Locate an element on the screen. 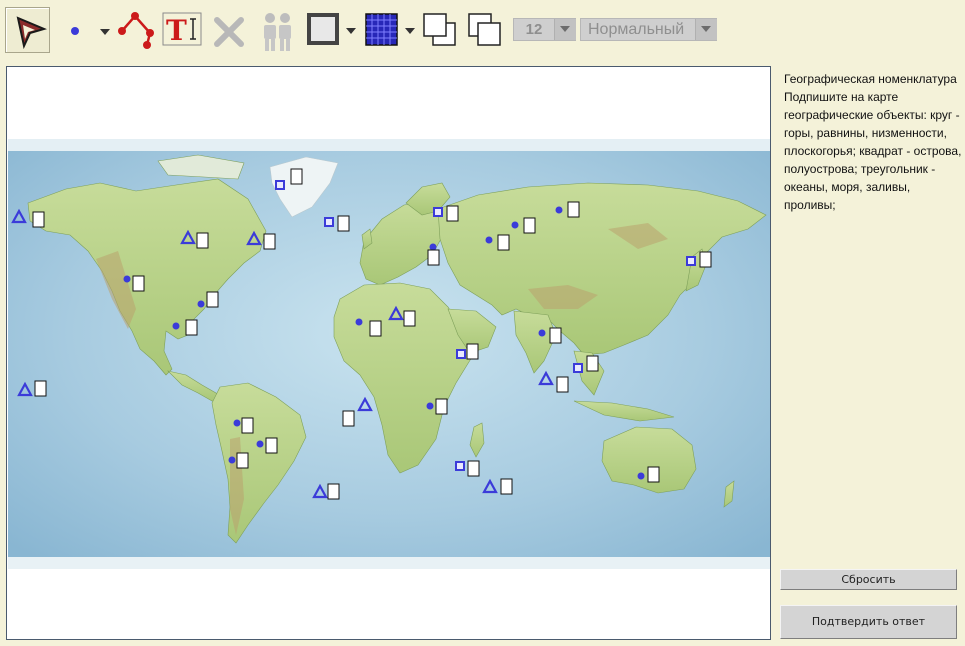 Image resolution: width=965 pixels, height=646 pixels. font-size-dropdown-icon is located at coordinates (565, 29).